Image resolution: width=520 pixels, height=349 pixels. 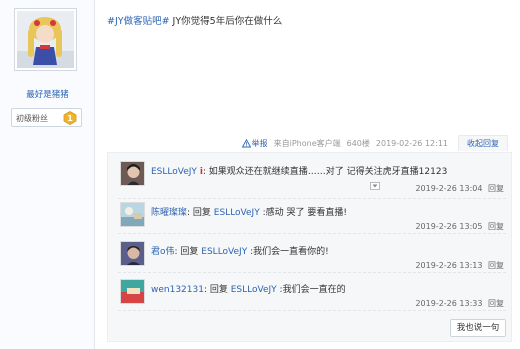 I want to click on sub-reply-text: wen132131: 回复 ESLLoVeJY :我们会一直在的, so click(x=248, y=288).